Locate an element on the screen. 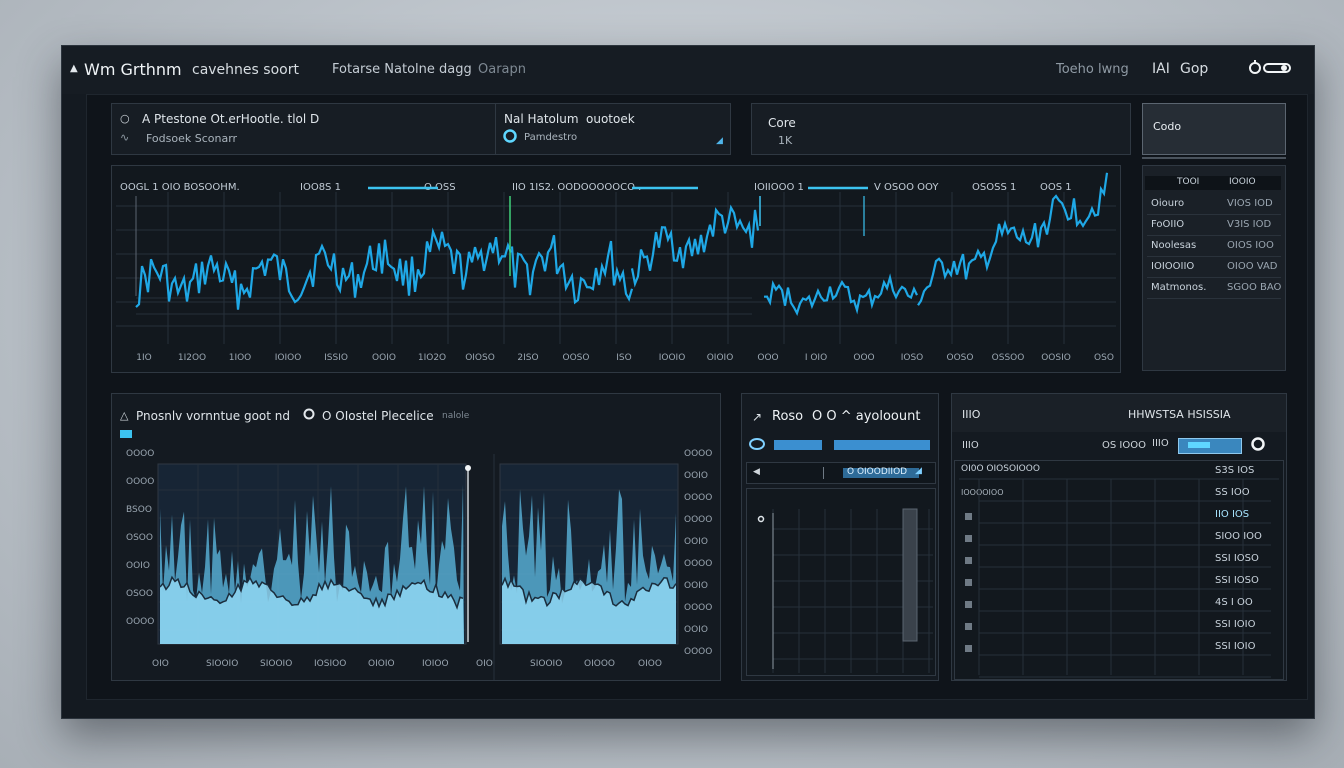 The width and height of the screenshot is (1344, 768). order-chart is located at coordinates (841, 582).